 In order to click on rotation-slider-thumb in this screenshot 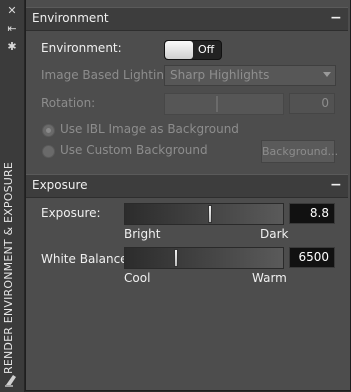, I will do `click(217, 104)`.